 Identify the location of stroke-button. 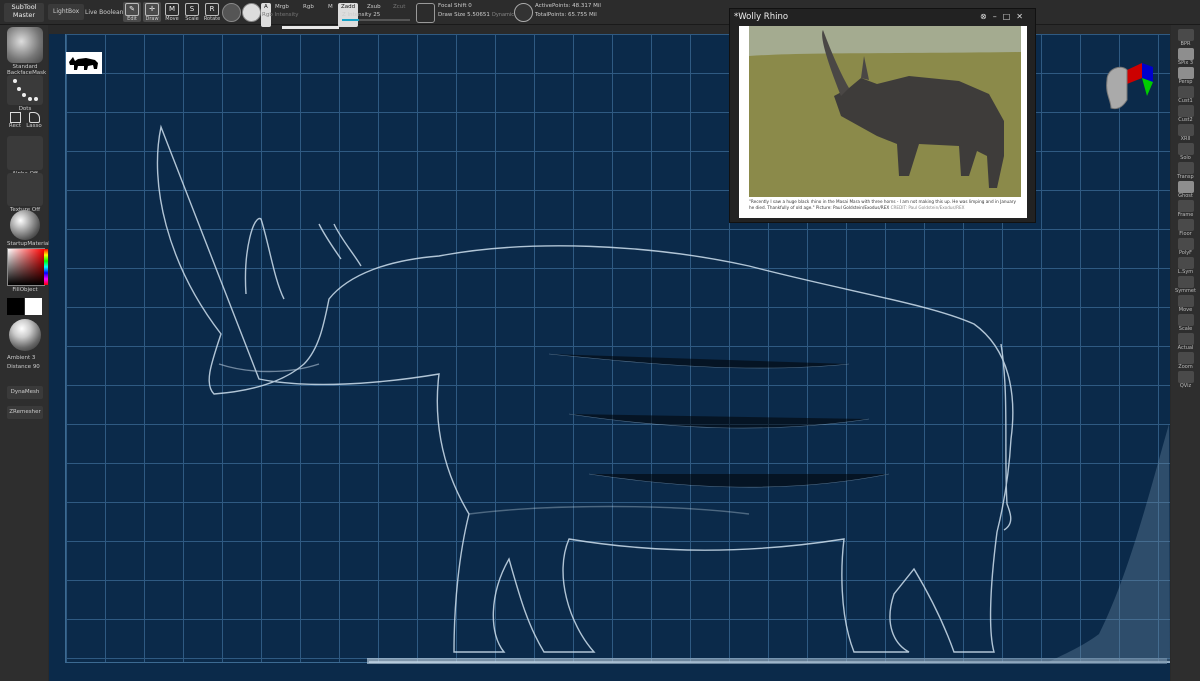
(251, 12).